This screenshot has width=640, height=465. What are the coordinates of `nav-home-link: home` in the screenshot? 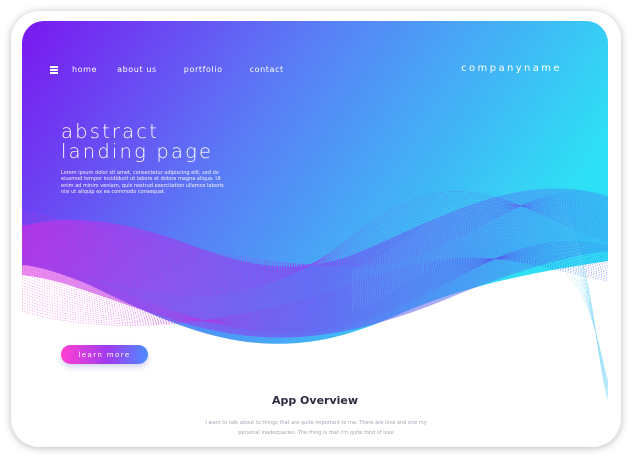 It's located at (84, 69).